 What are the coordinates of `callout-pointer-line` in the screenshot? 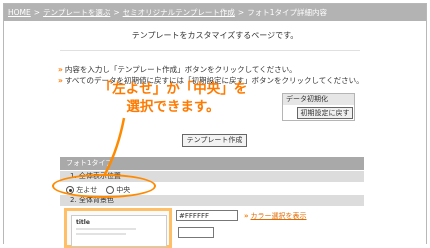 It's located at (114, 147).